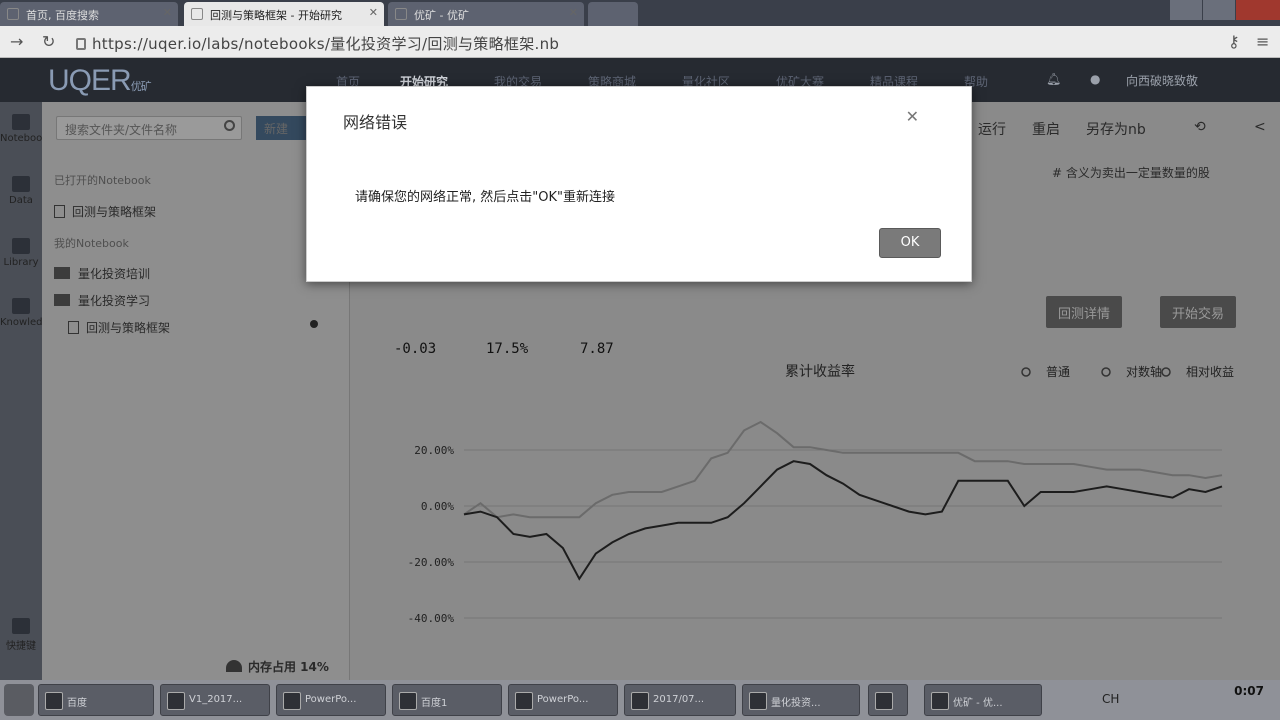  What do you see at coordinates (613, 14) in the screenshot?
I see `new-tab-button` at bounding box center [613, 14].